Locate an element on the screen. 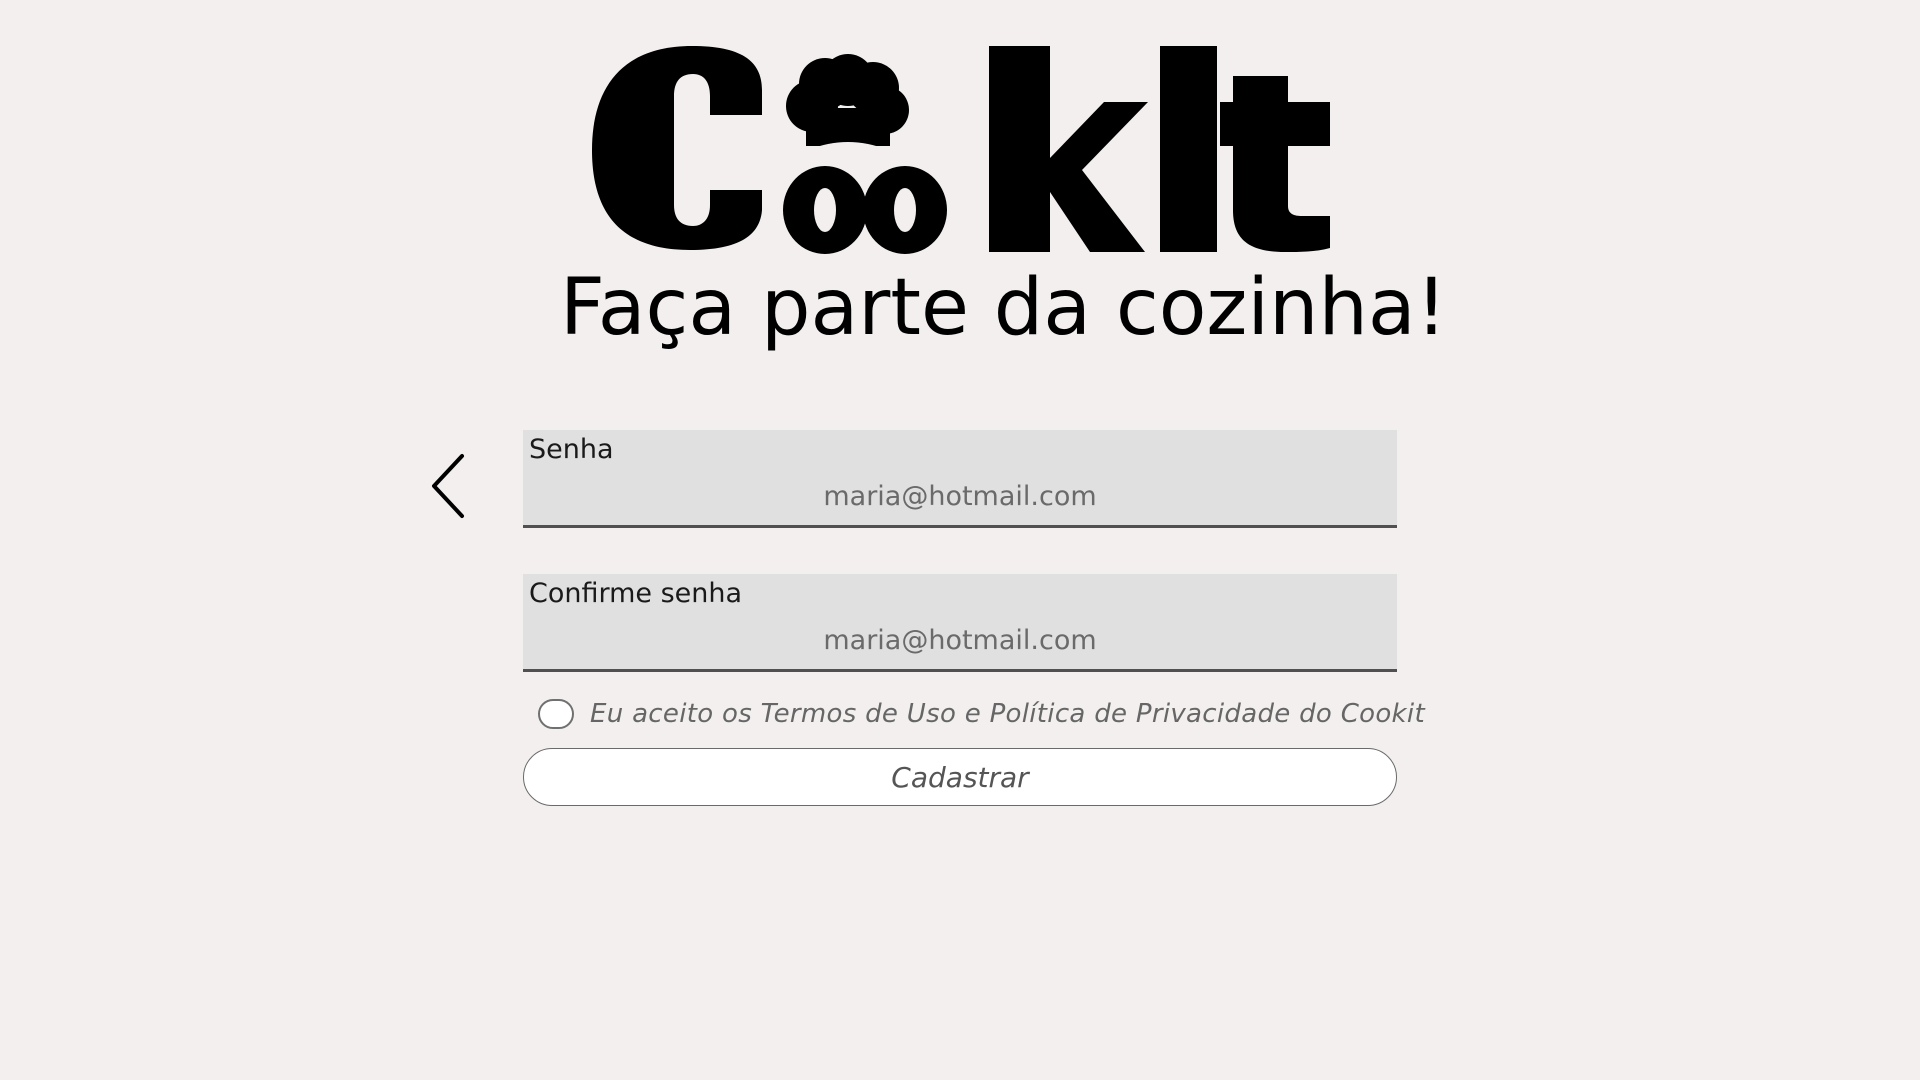 This screenshot has height=1080, width=1920. password-field: Senha is located at coordinates (960, 479).